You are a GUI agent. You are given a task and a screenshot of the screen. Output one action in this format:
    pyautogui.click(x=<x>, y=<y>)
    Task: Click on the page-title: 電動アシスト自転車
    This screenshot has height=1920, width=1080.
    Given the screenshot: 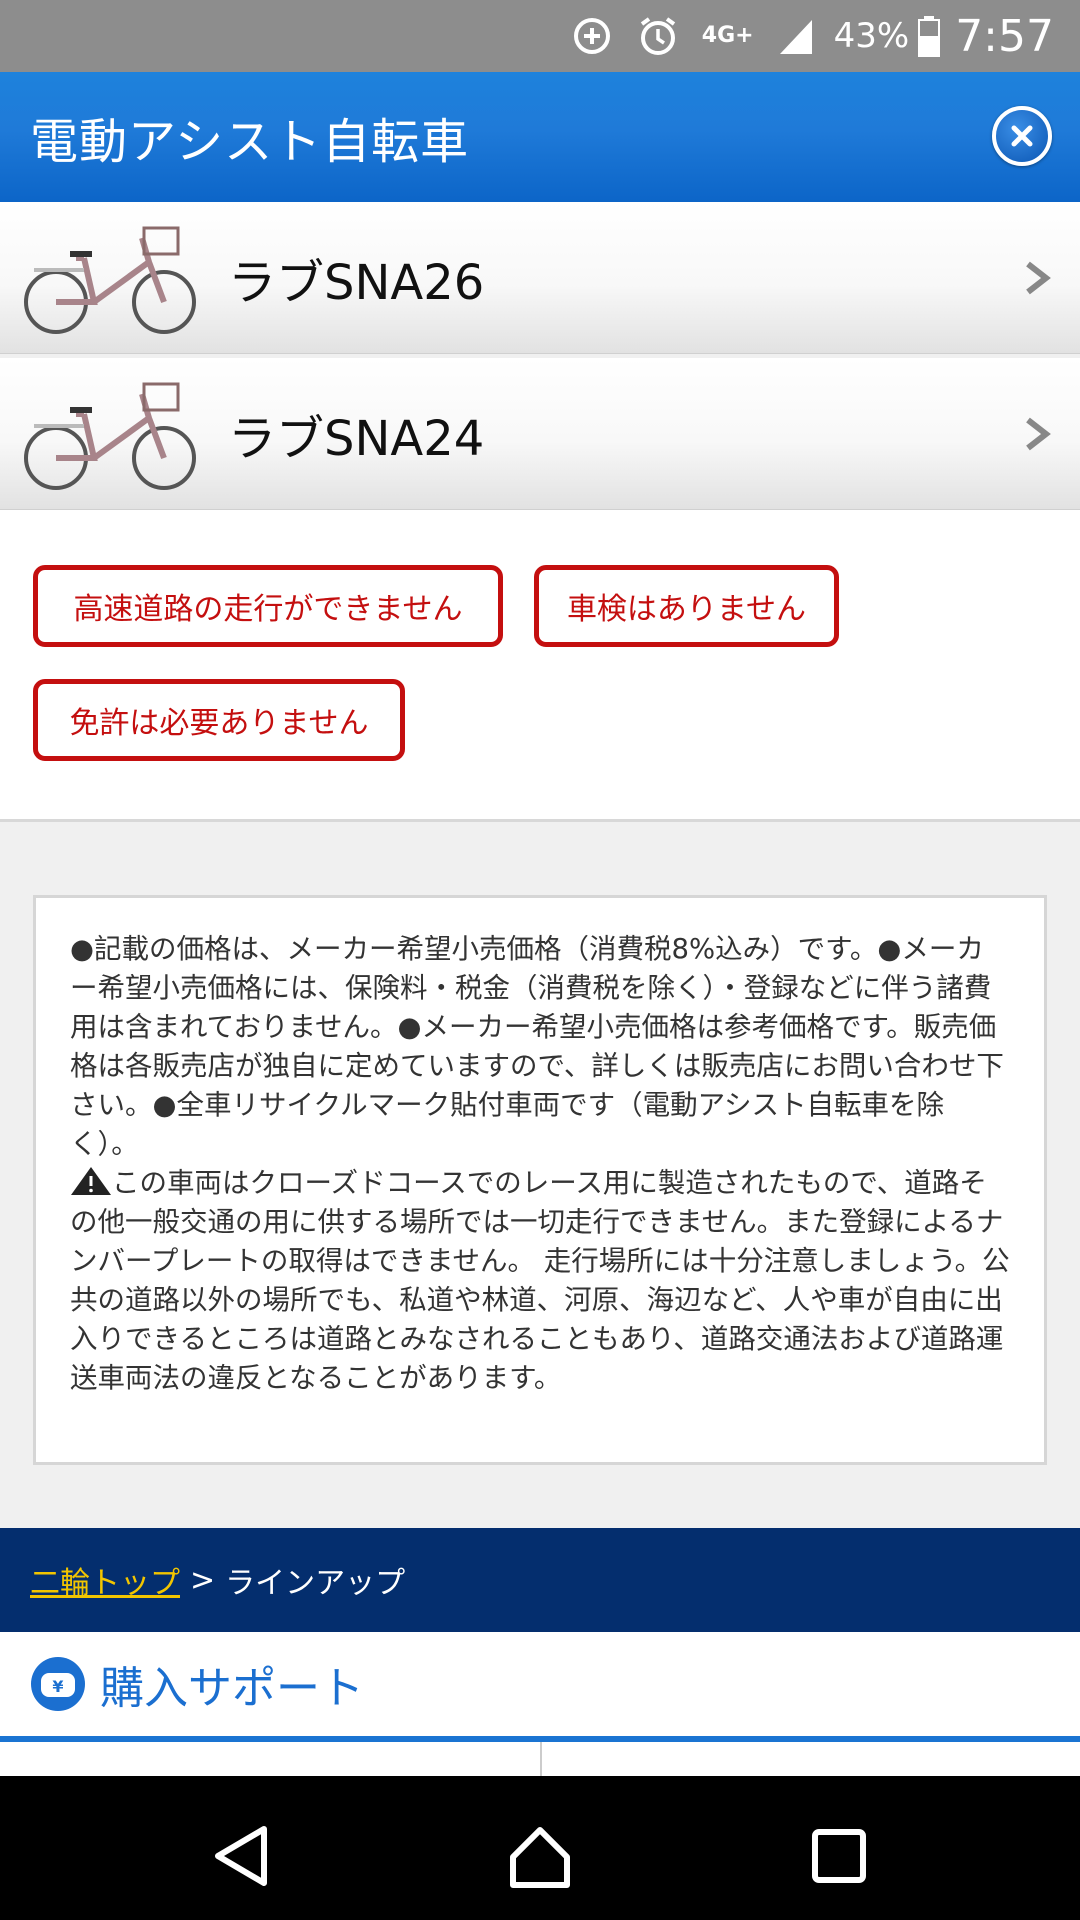 What is the action you would take?
    pyautogui.click(x=250, y=142)
    